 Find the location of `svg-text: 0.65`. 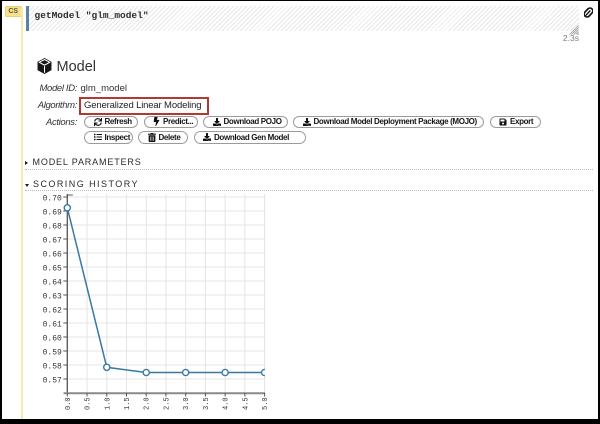

svg-text: 0.65 is located at coordinates (52, 268).